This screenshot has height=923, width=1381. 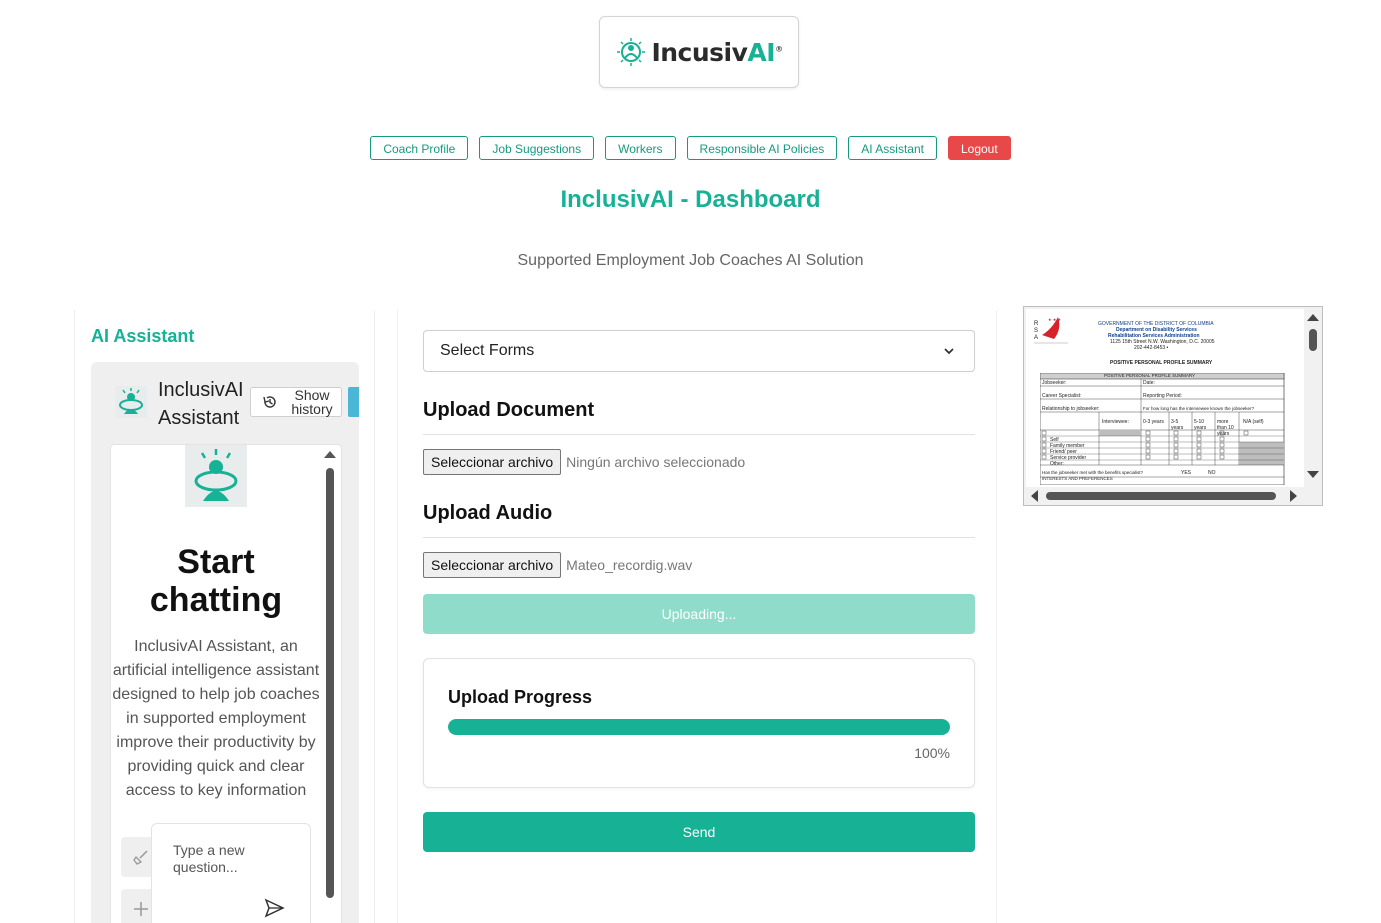 I want to click on forms-select: Select Forms, so click(x=699, y=351).